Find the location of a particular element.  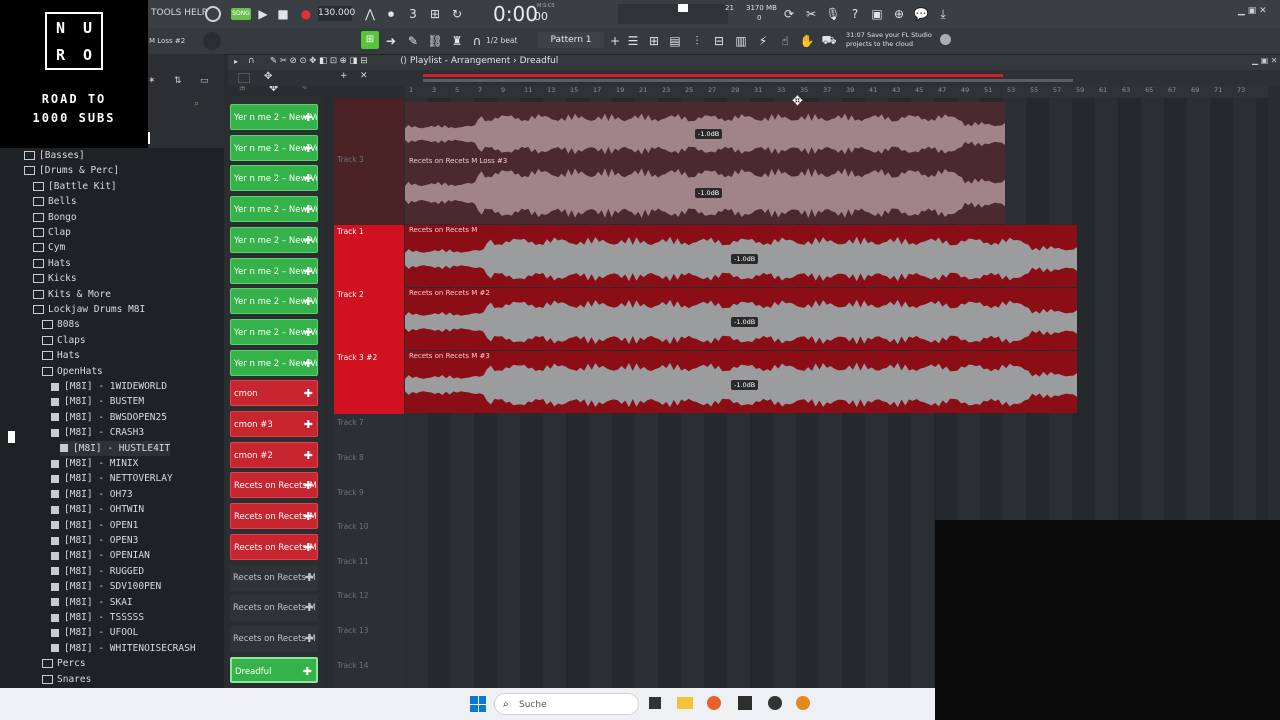

app-icon is located at coordinates (803, 703).